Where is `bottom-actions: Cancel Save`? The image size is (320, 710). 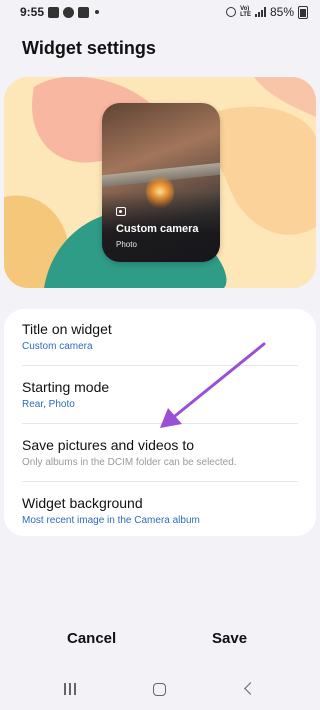 bottom-actions: Cancel Save is located at coordinates (160, 644).